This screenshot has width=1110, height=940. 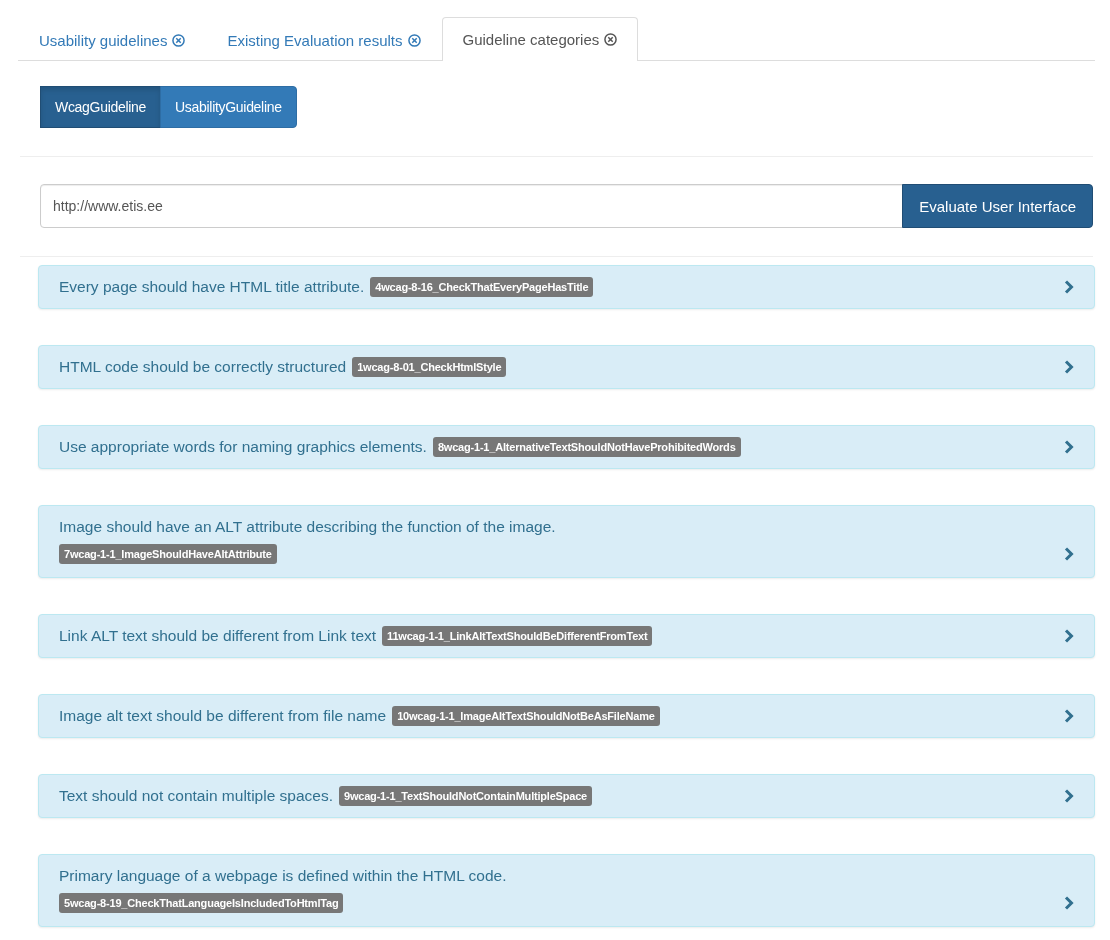 I want to click on category-button: WcagGuideline, so click(x=101, y=107).